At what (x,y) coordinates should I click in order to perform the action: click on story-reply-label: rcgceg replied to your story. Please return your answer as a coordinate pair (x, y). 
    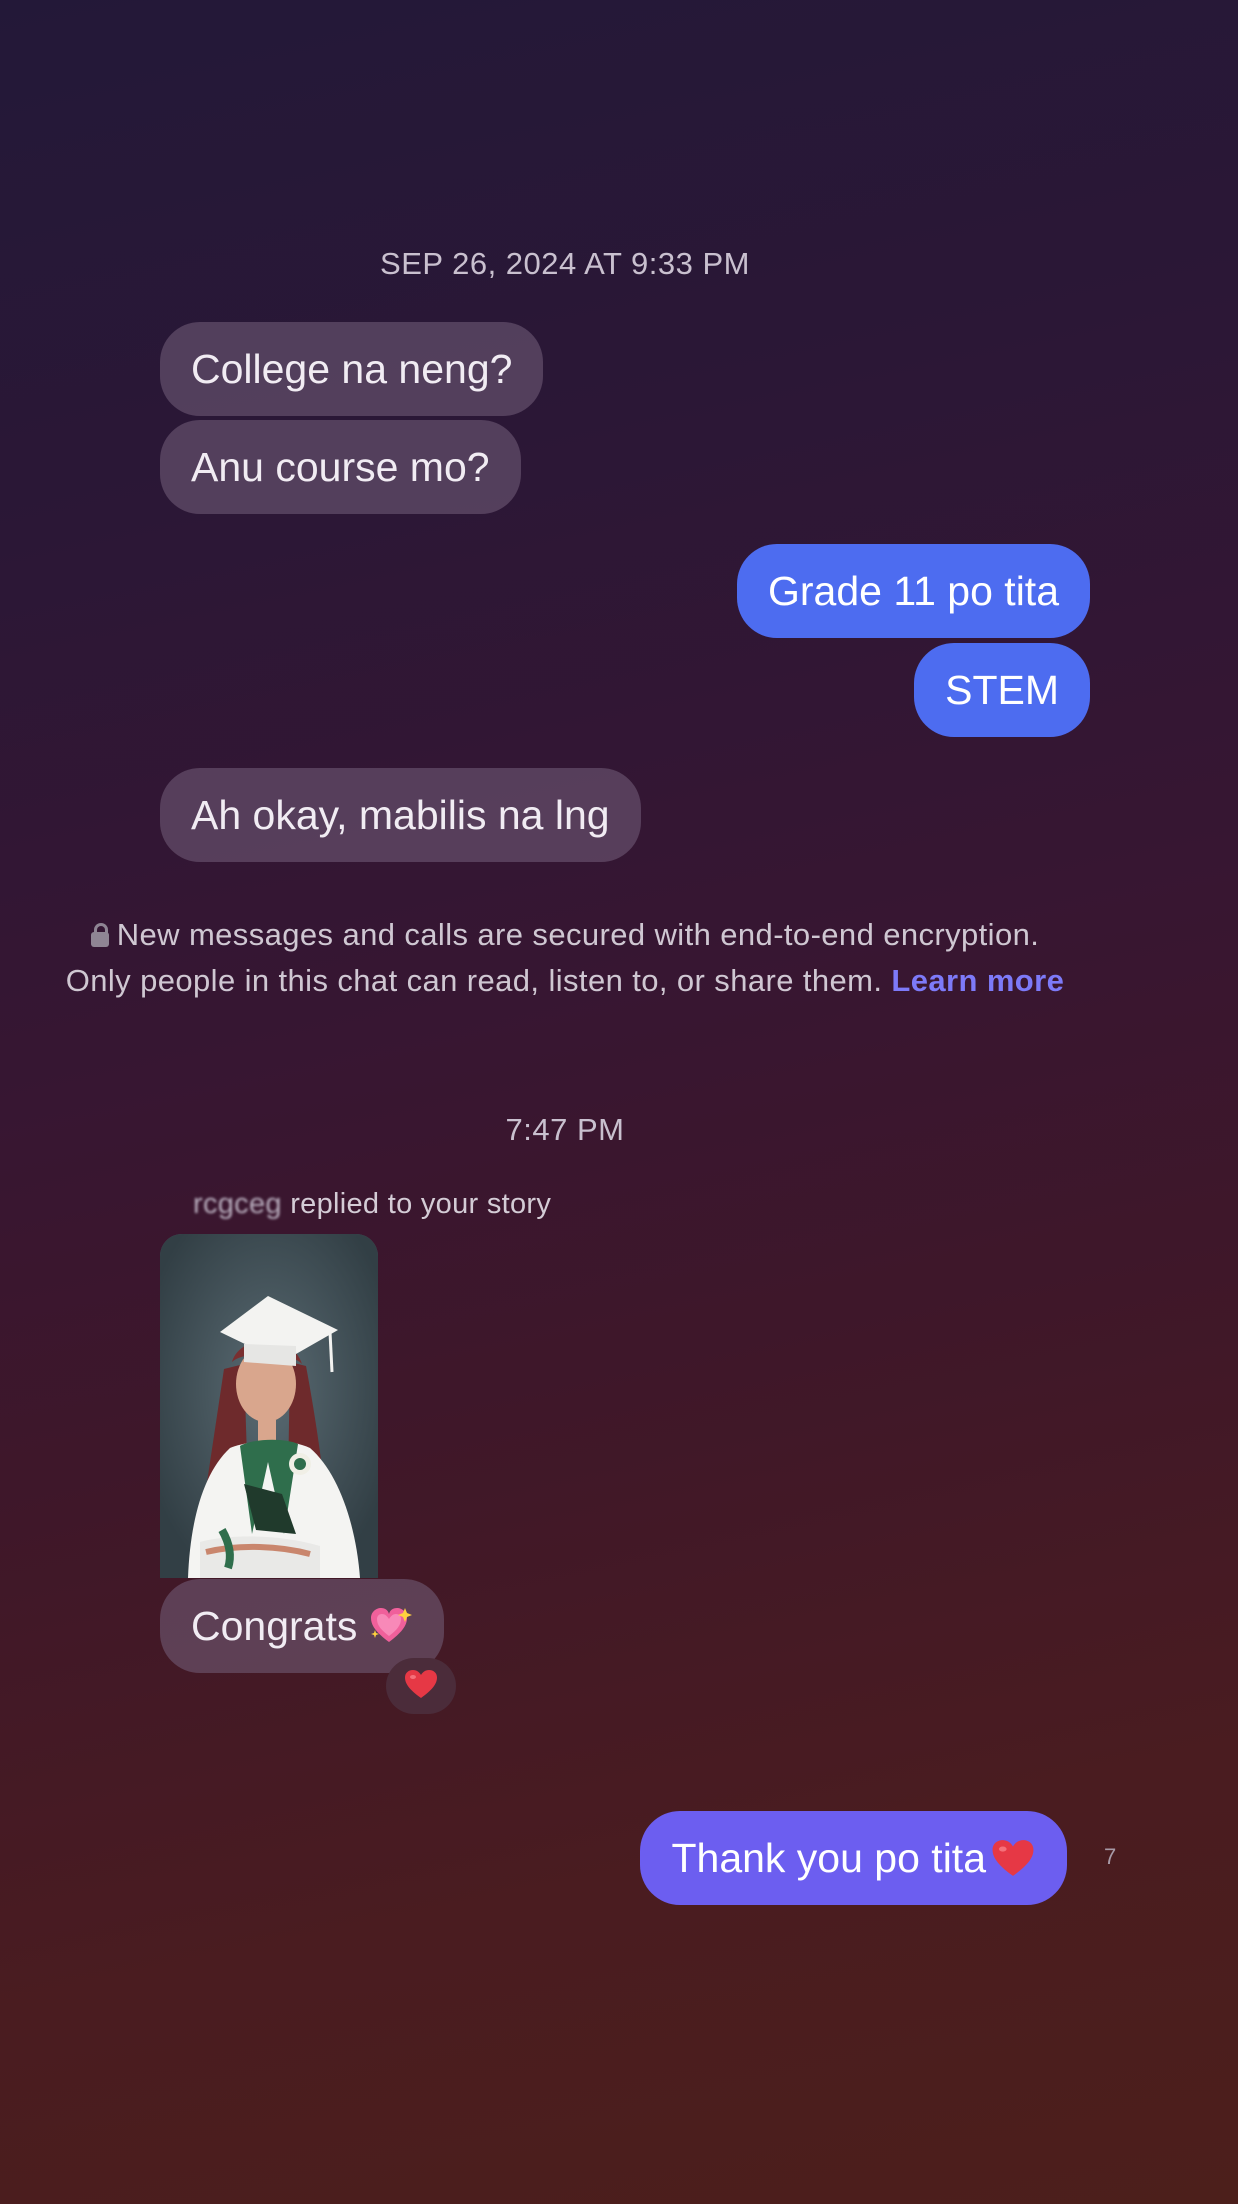
    Looking at the image, I should click on (372, 1204).